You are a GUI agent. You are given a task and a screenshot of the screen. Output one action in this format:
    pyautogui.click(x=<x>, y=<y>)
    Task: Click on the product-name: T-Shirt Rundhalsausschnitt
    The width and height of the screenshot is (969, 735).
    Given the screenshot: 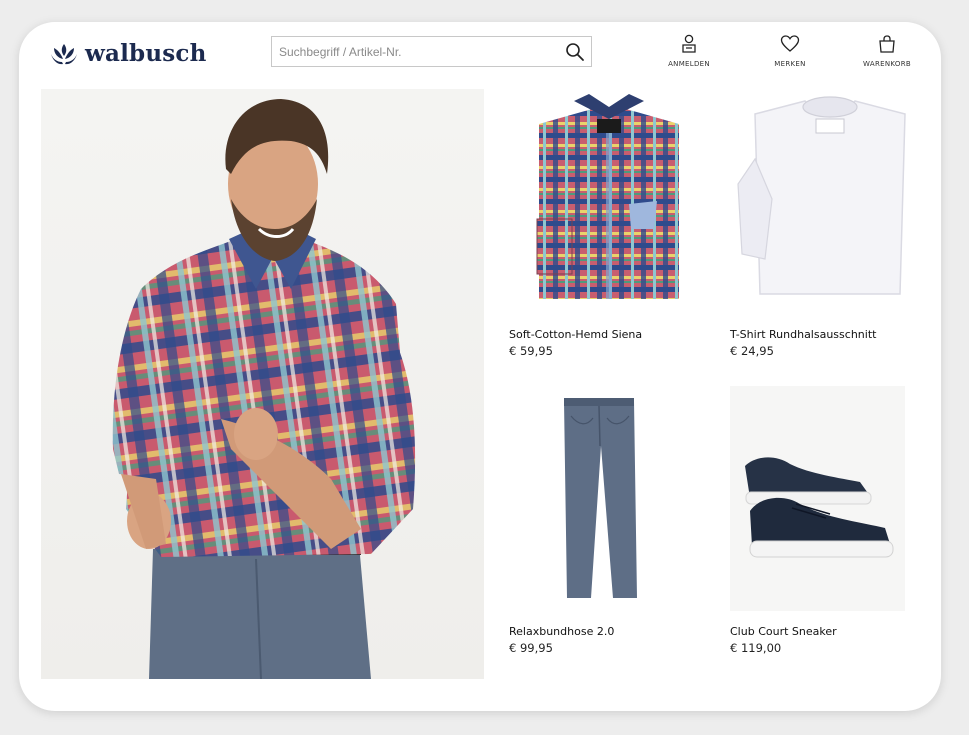 What is the action you would take?
    pyautogui.click(x=835, y=334)
    